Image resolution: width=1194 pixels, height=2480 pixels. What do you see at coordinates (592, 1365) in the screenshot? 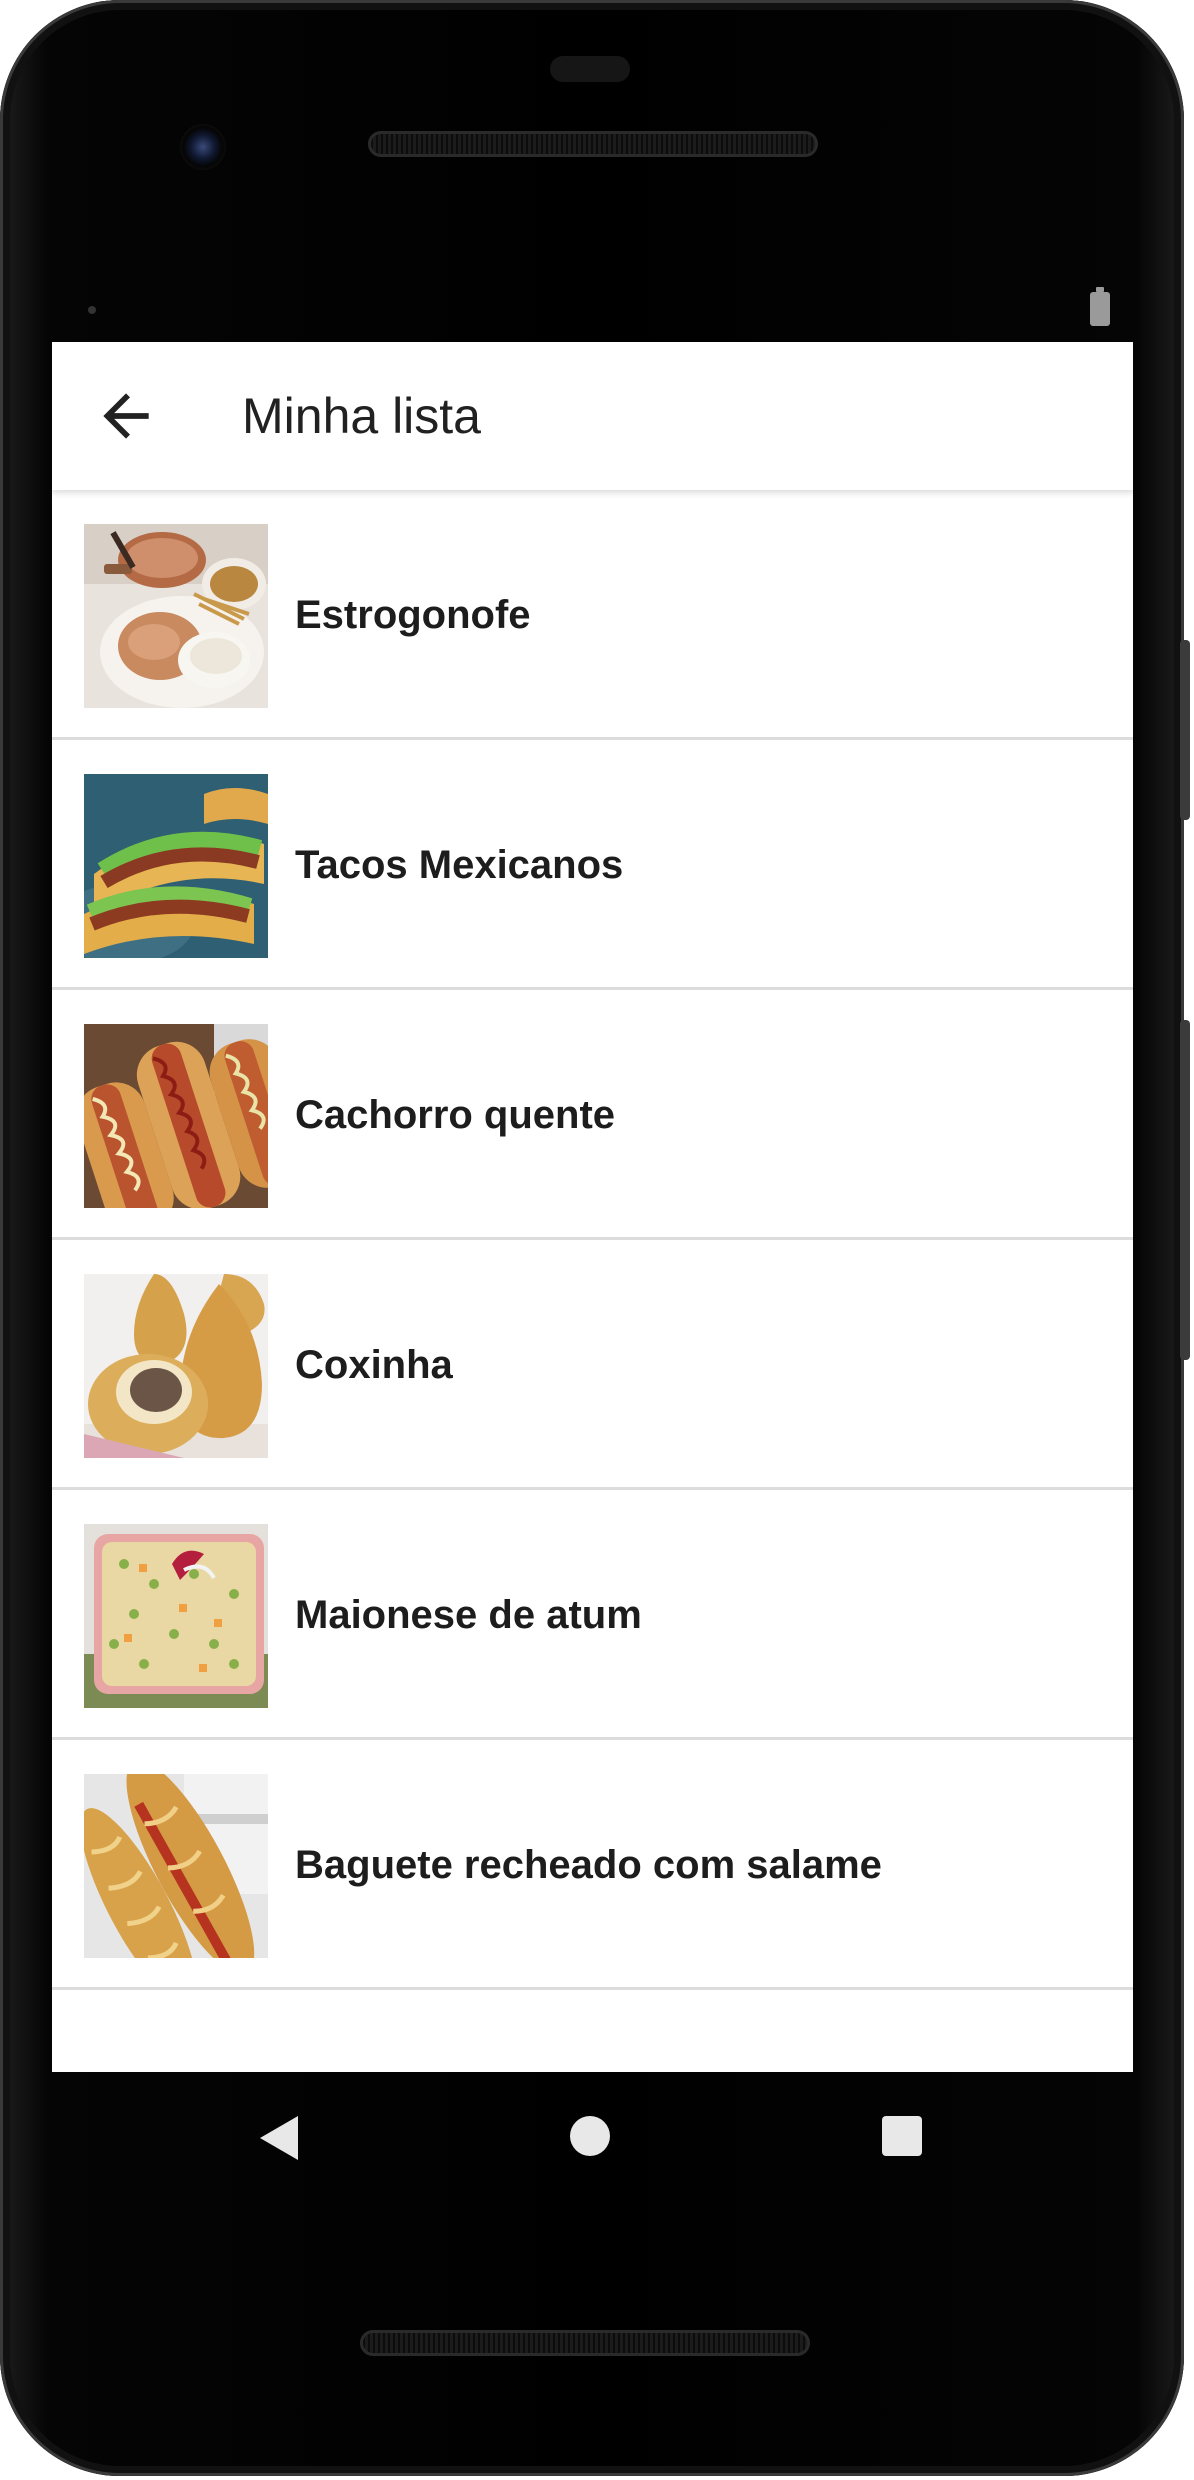
I see `list-item: Coxinha` at bounding box center [592, 1365].